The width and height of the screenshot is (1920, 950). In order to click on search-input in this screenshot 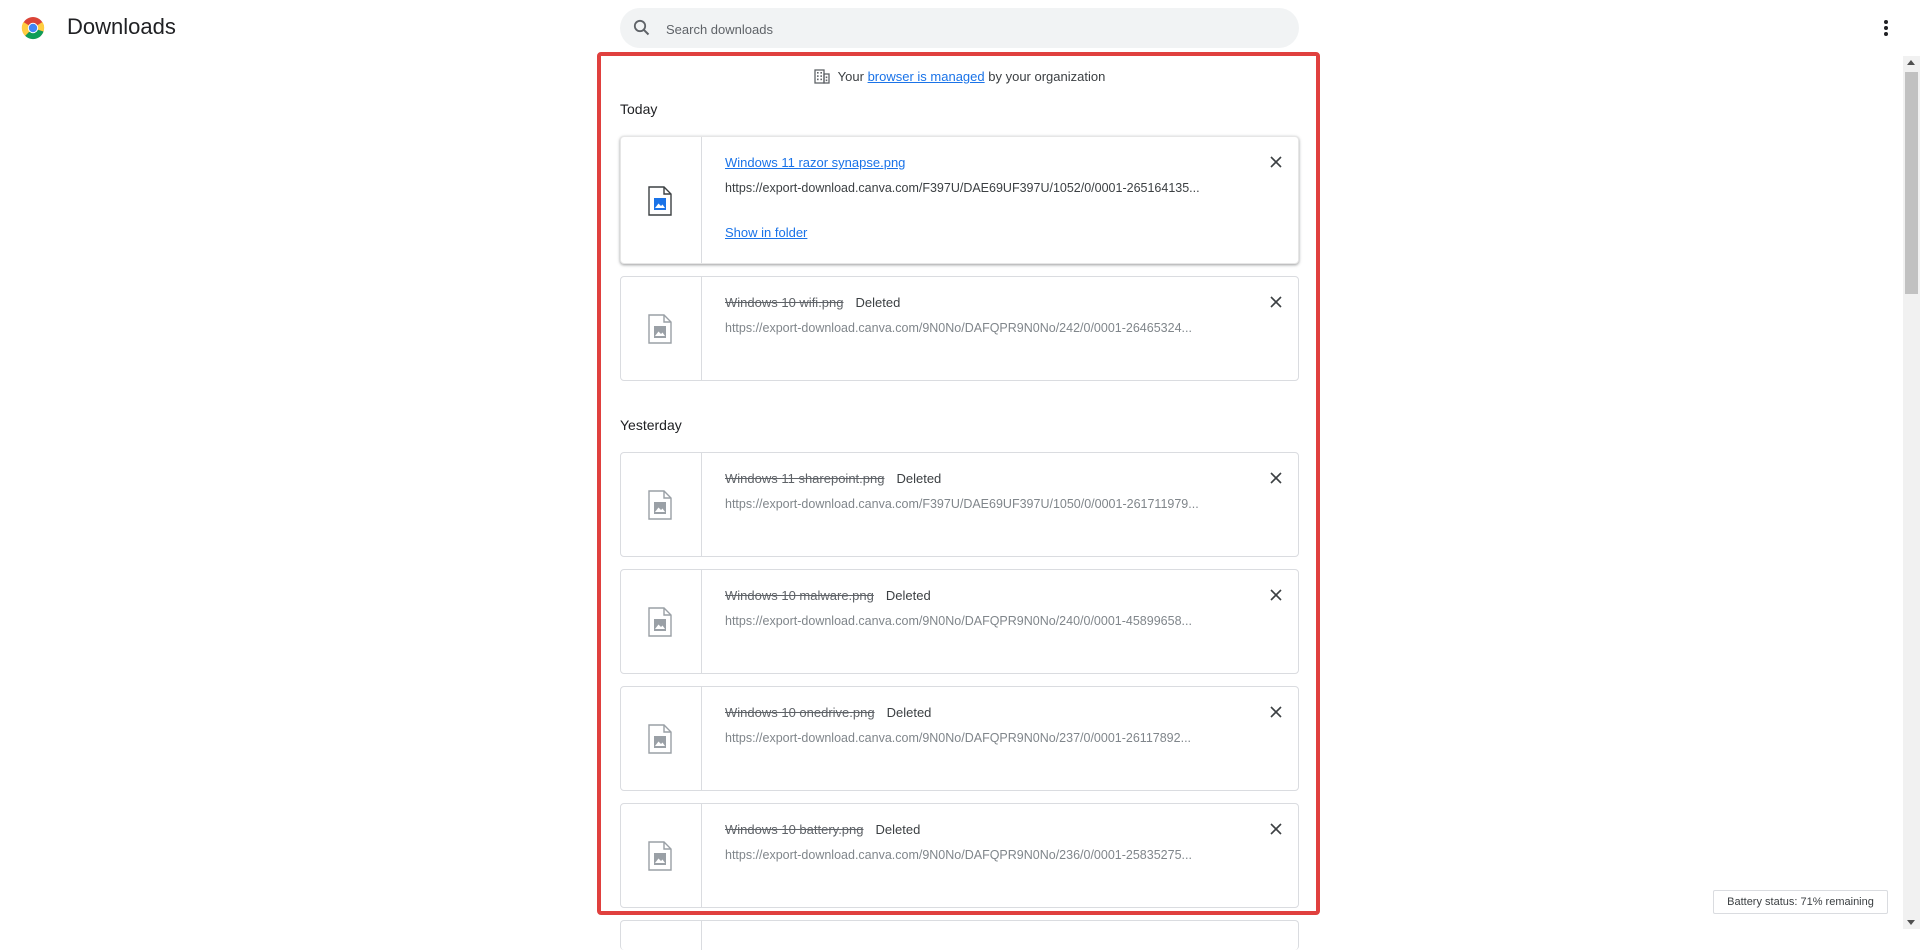, I will do `click(966, 29)`.